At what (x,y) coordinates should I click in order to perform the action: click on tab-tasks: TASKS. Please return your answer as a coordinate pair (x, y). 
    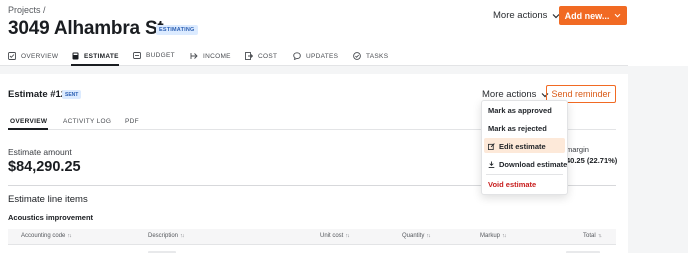
    Looking at the image, I should click on (370, 56).